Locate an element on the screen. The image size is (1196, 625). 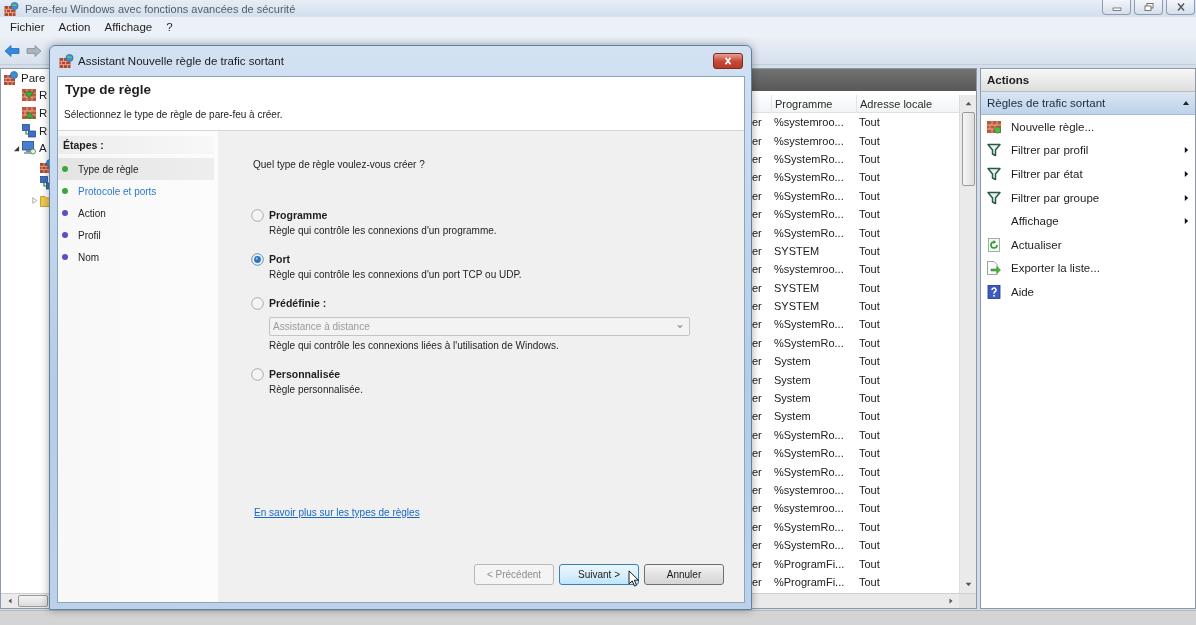
option-label: Programme is located at coordinates (298, 215).